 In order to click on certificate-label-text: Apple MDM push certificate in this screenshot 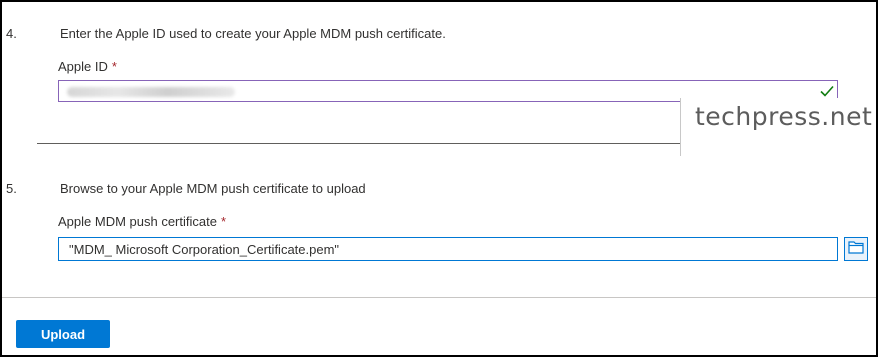, I will do `click(137, 221)`.